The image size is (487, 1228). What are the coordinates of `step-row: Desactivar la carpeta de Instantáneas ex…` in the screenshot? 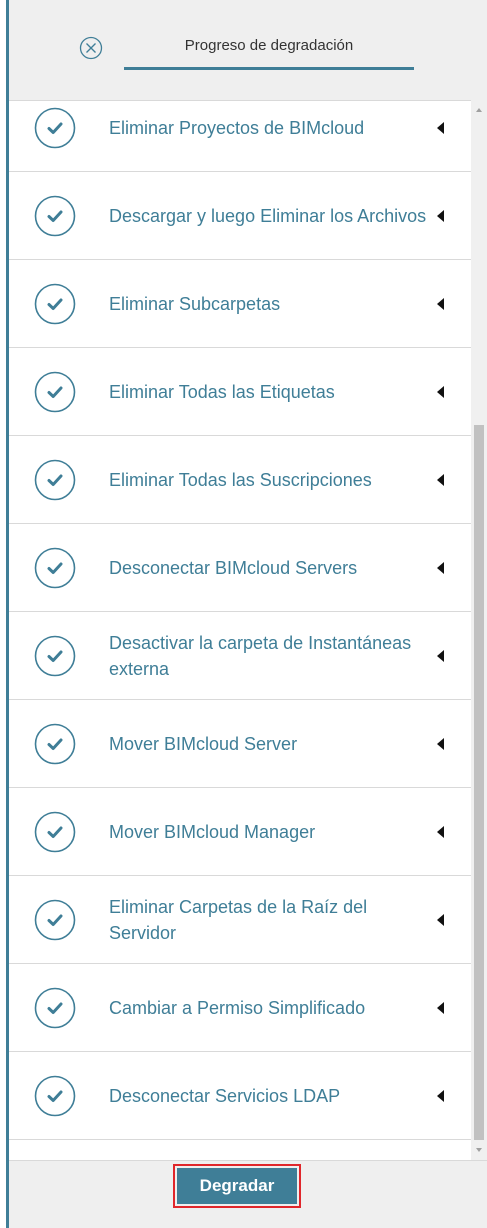 It's located at (240, 656).